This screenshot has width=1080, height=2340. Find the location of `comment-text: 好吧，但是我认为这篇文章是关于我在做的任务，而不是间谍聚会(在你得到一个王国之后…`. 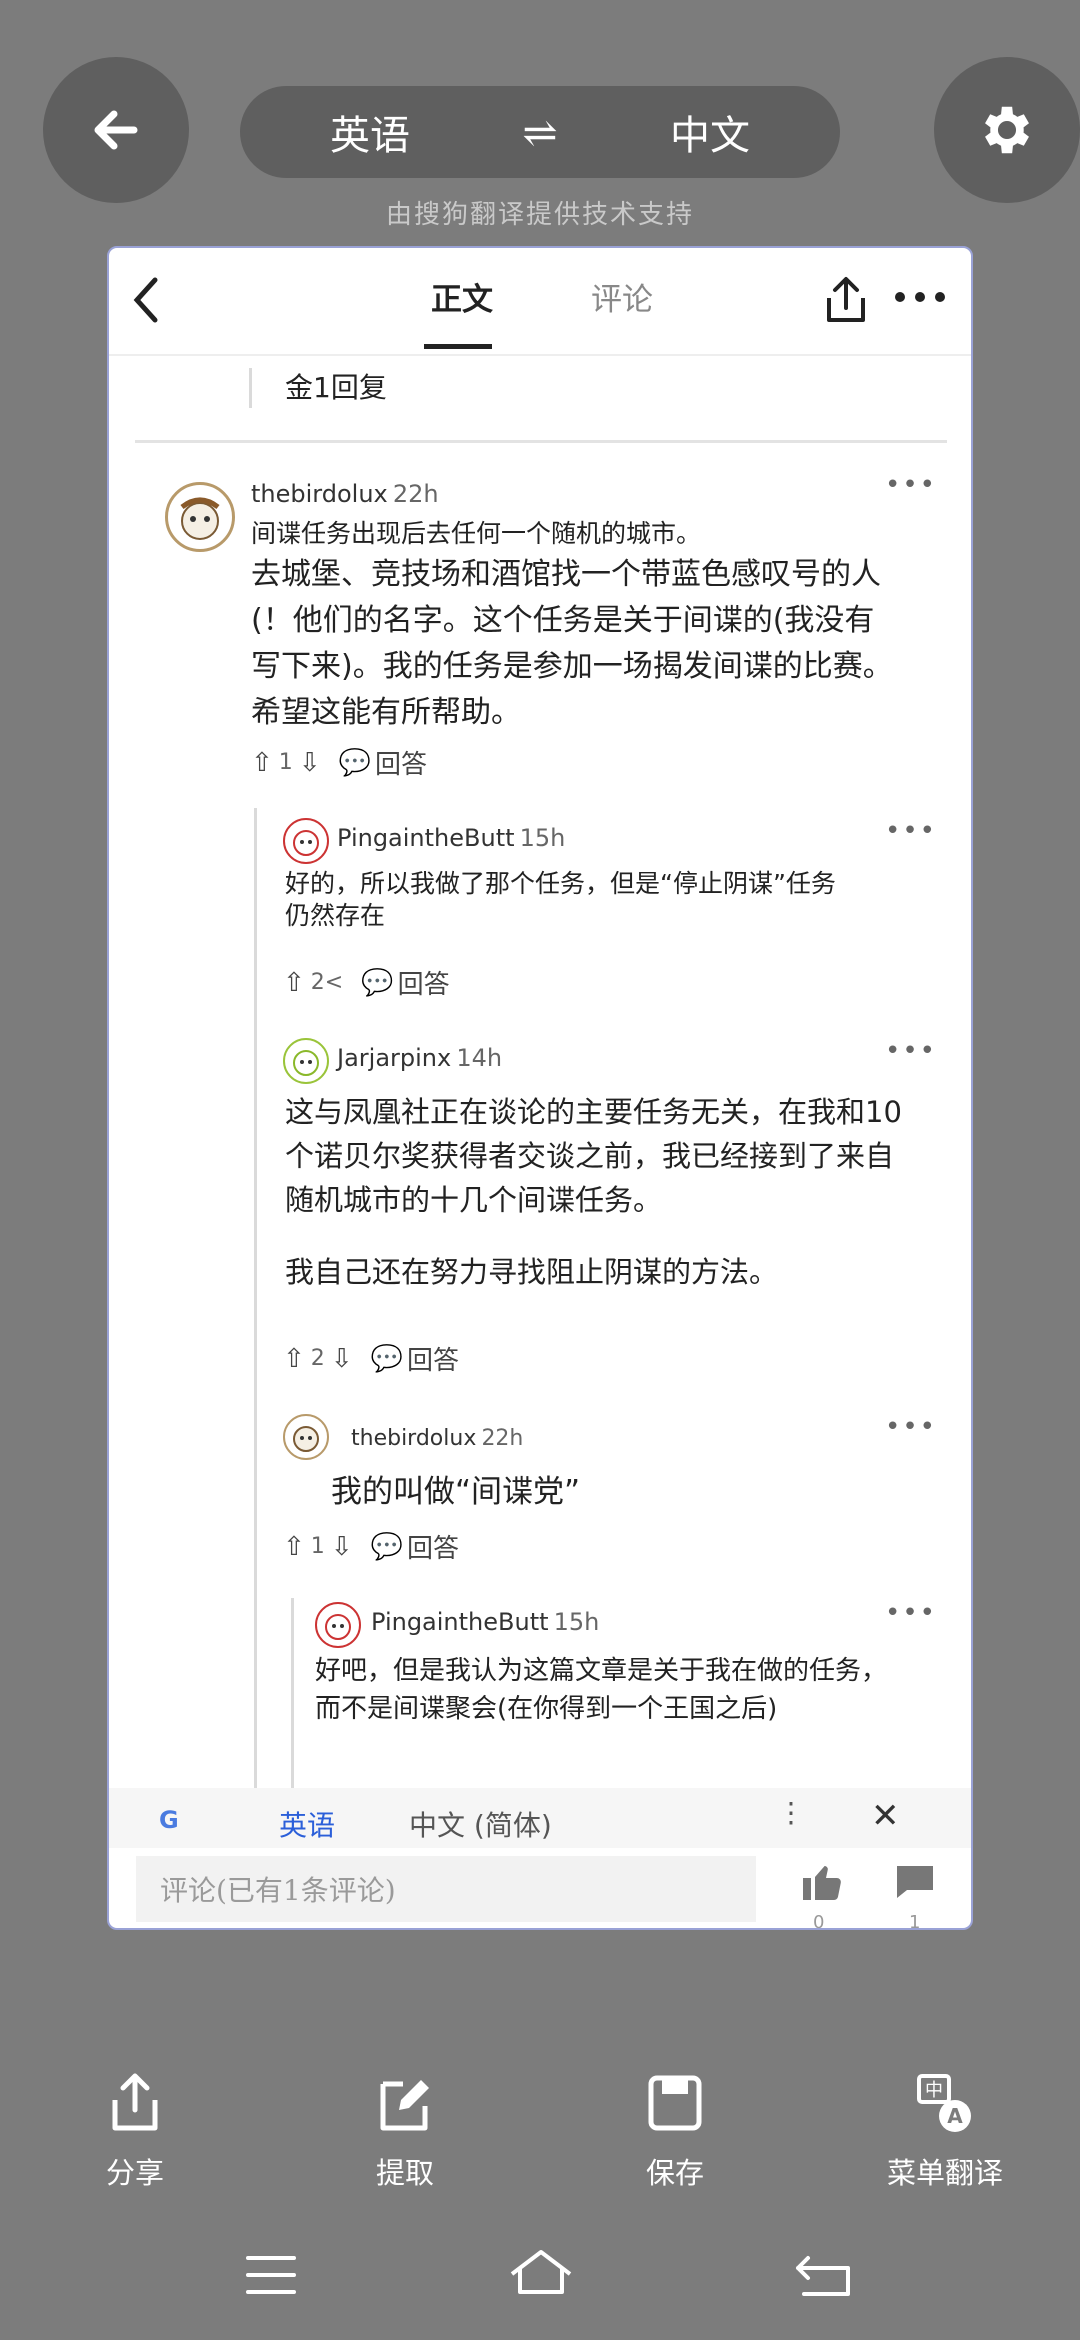

comment-text: 好吧，但是我认为这篇文章是关于我在做的任务，而不是间谍聚会(在你得到一个王国之后… is located at coordinates (601, 1690).